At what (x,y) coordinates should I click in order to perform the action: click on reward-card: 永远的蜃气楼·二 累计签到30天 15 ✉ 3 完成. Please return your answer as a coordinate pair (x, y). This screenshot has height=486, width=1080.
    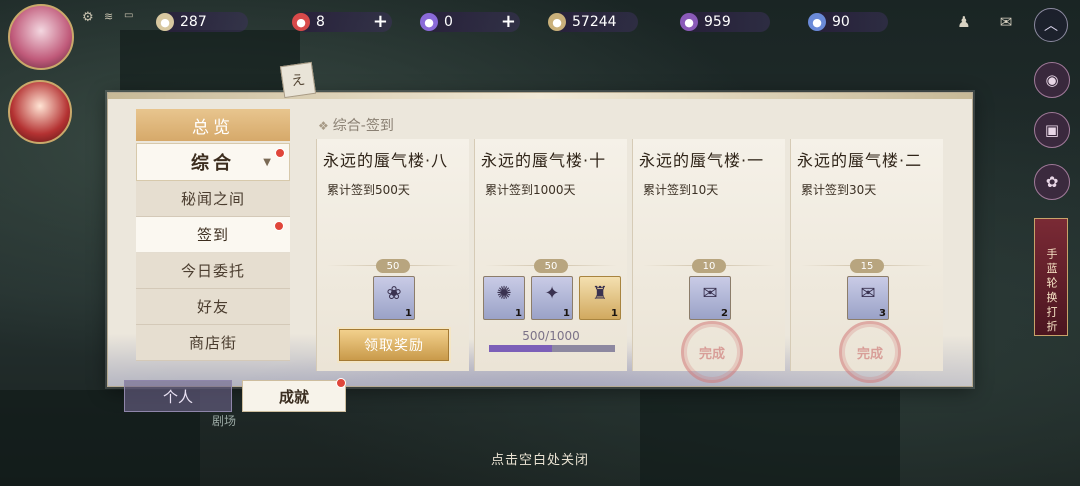
    Looking at the image, I should click on (866, 261).